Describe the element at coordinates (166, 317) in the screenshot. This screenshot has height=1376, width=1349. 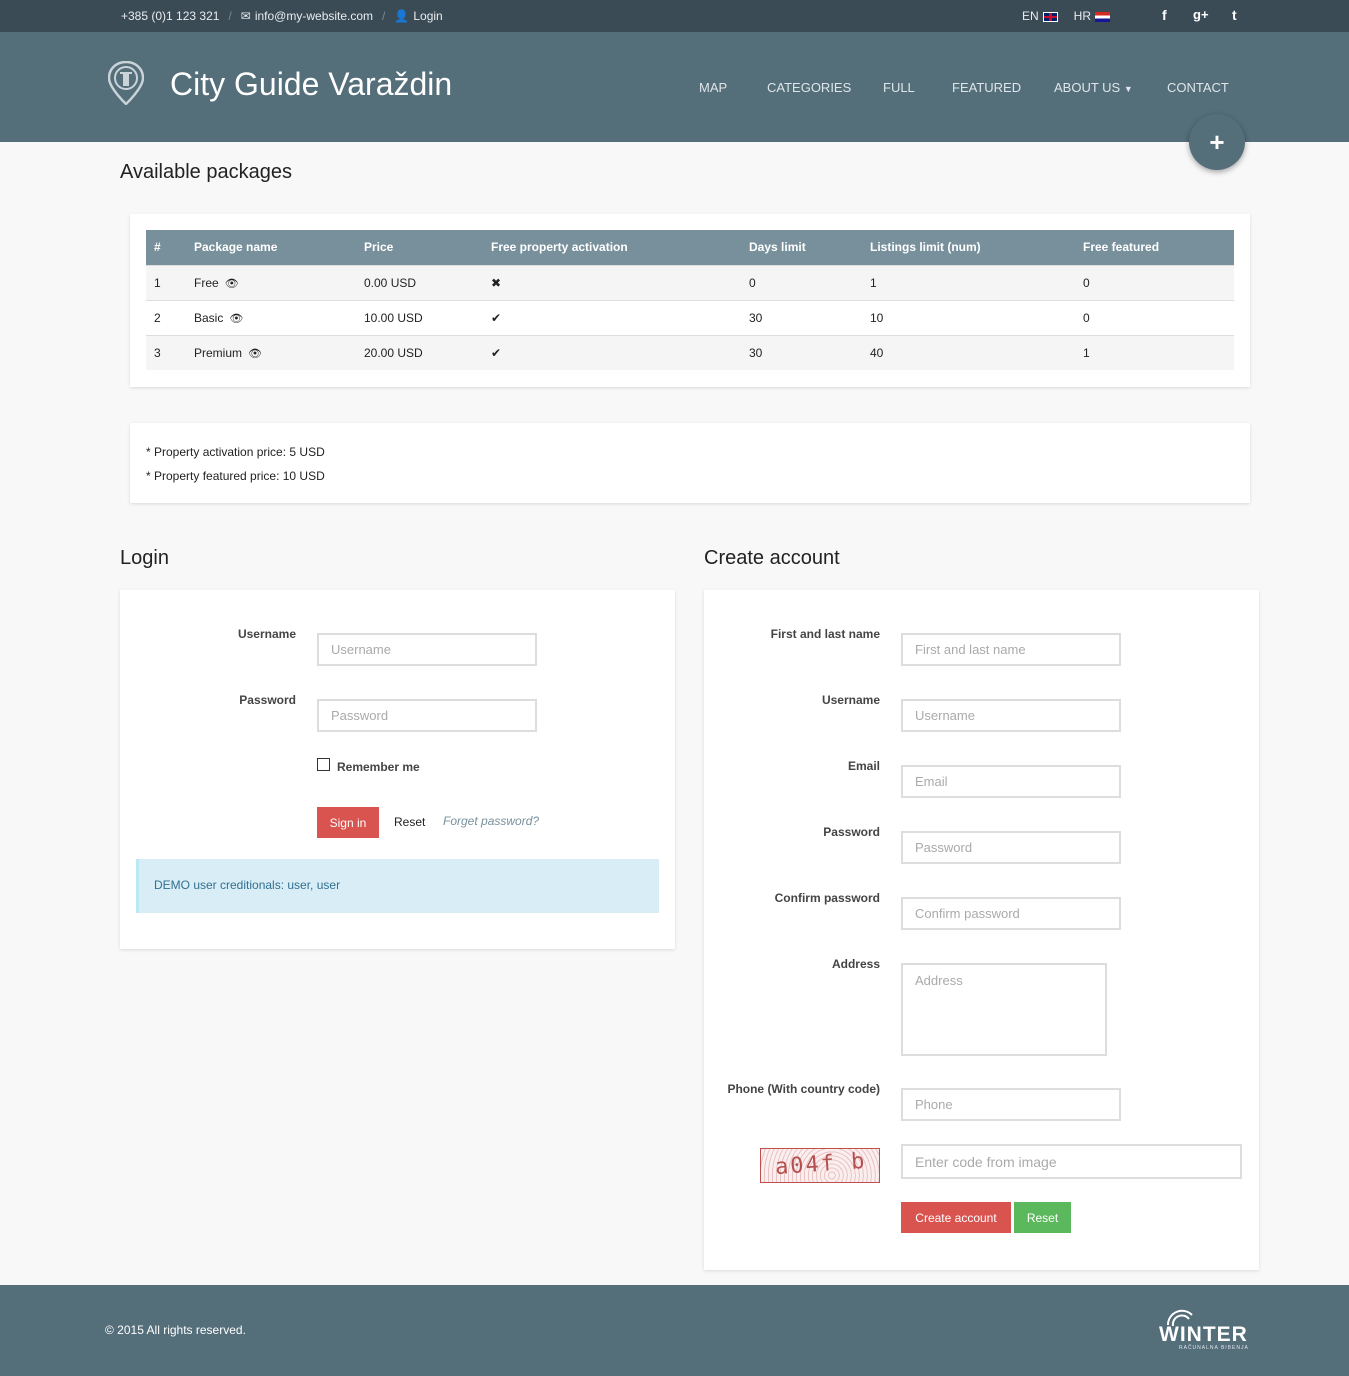
I see `cell-num: 2` at that location.